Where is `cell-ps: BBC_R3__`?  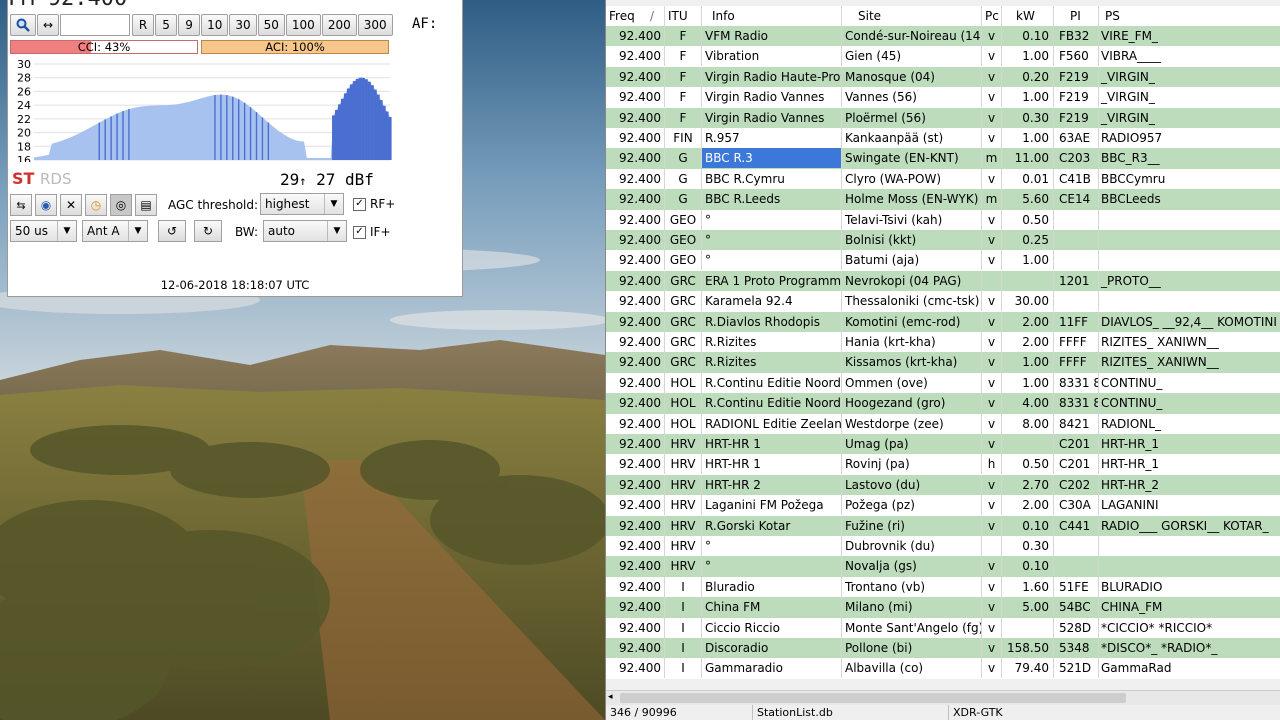 cell-ps: BBC_R3__ is located at coordinates (1130, 158).